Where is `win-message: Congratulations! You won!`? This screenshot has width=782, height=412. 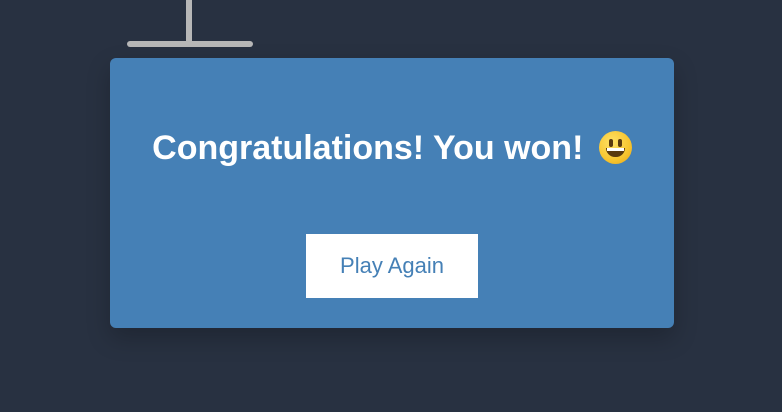 win-message: Congratulations! You won! is located at coordinates (392, 148).